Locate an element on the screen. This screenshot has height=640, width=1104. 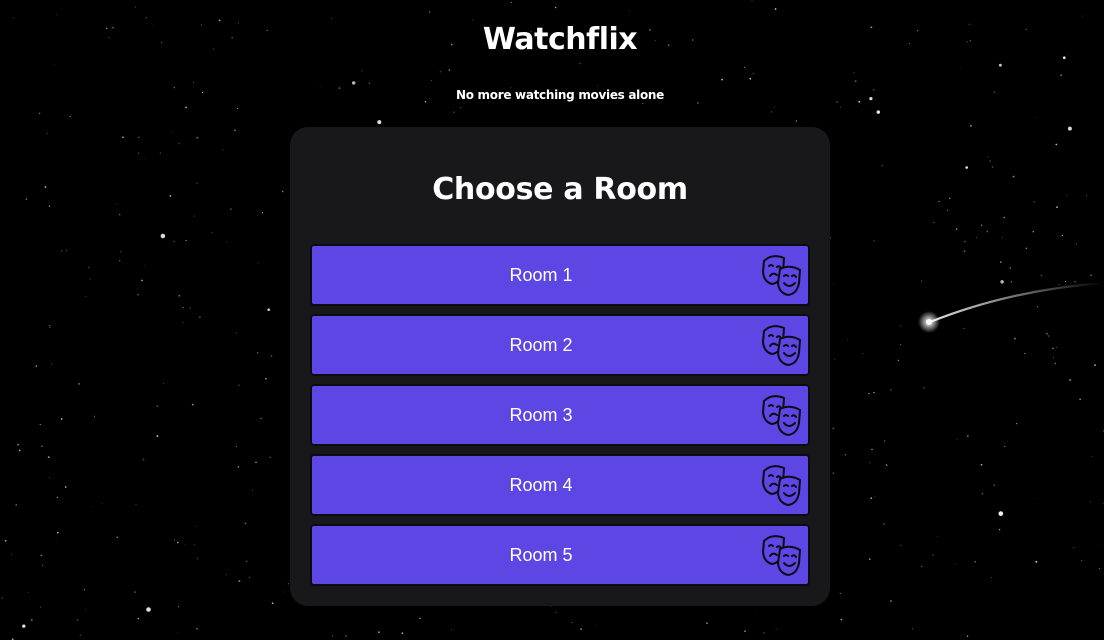
room-2-button: Room 2 is located at coordinates (560, 345).